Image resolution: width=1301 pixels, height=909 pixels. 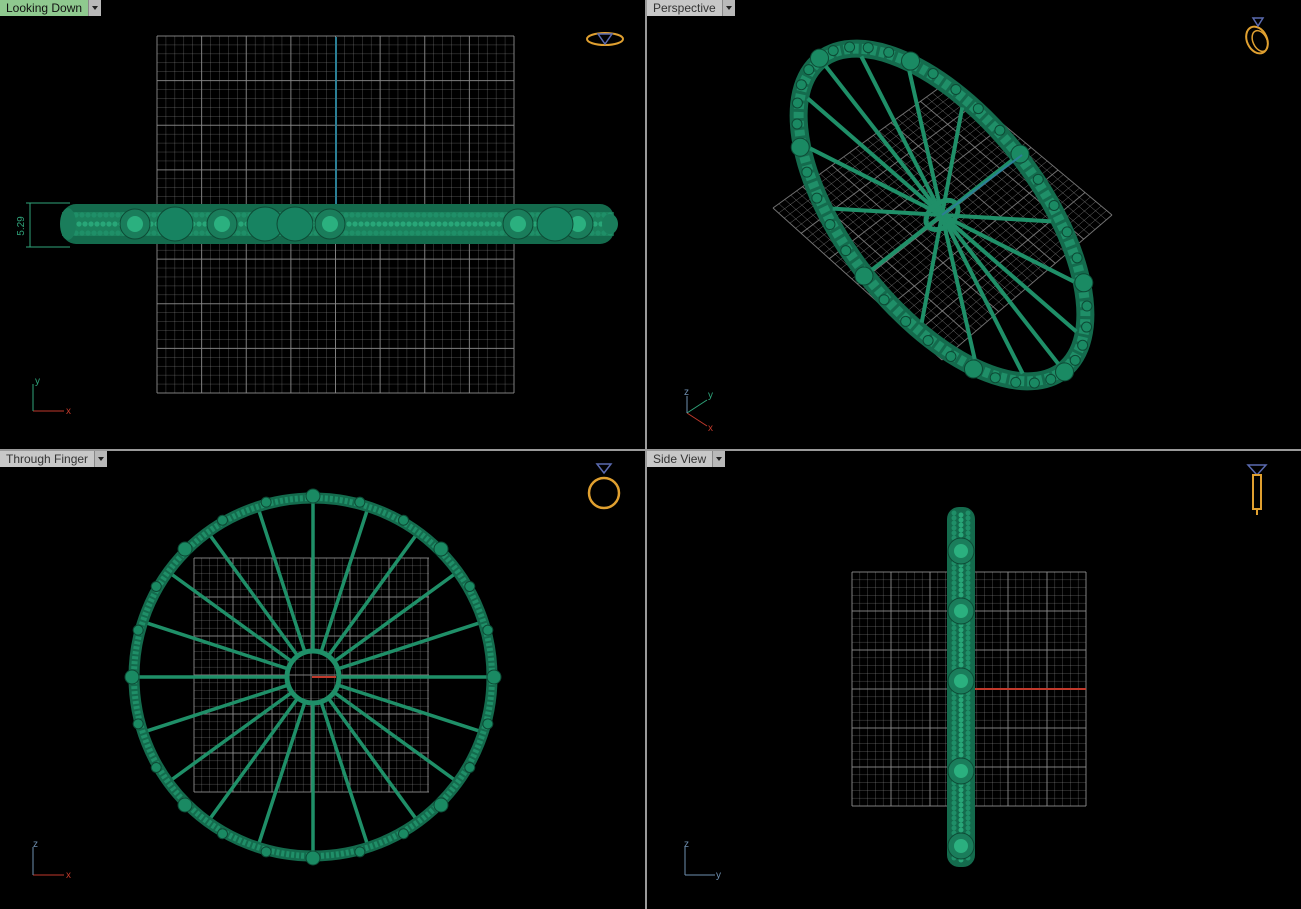 I want to click on viewport-title: Perspective, so click(x=684, y=8).